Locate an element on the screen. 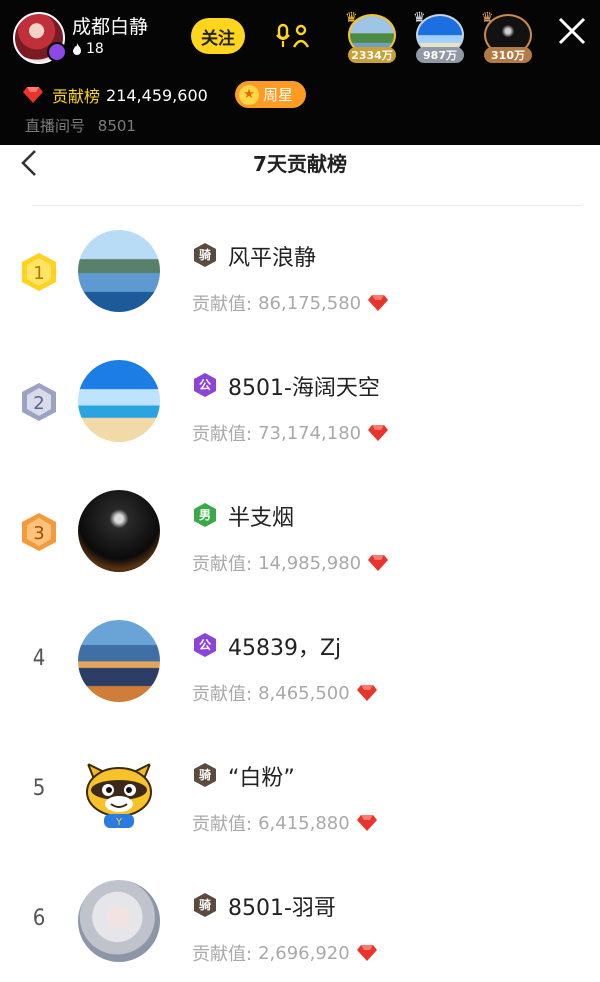  user-score: 贡献值: 8,465,500 is located at coordinates (285, 693).